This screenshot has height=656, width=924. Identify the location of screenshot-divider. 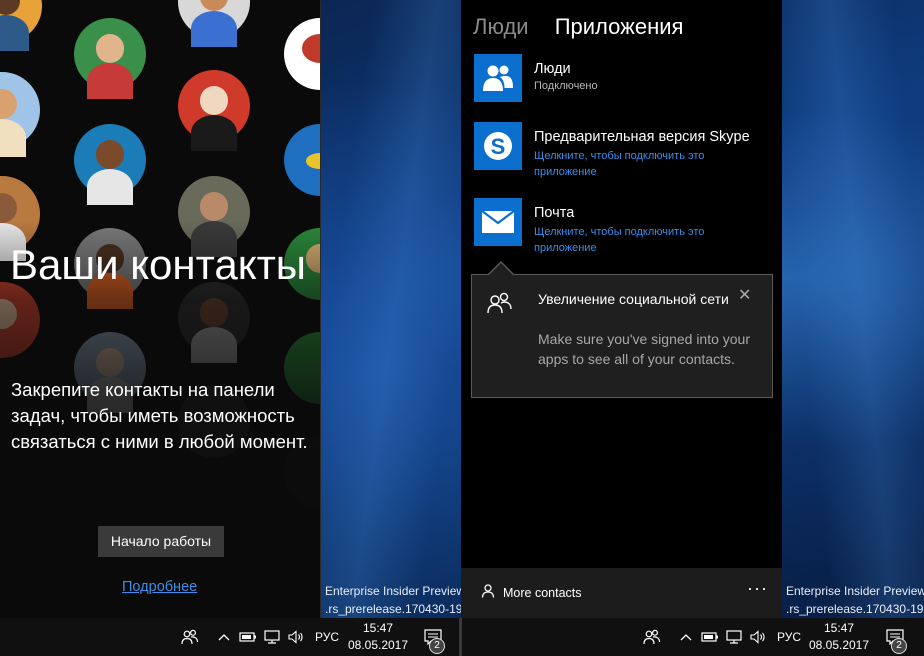
(460, 637).